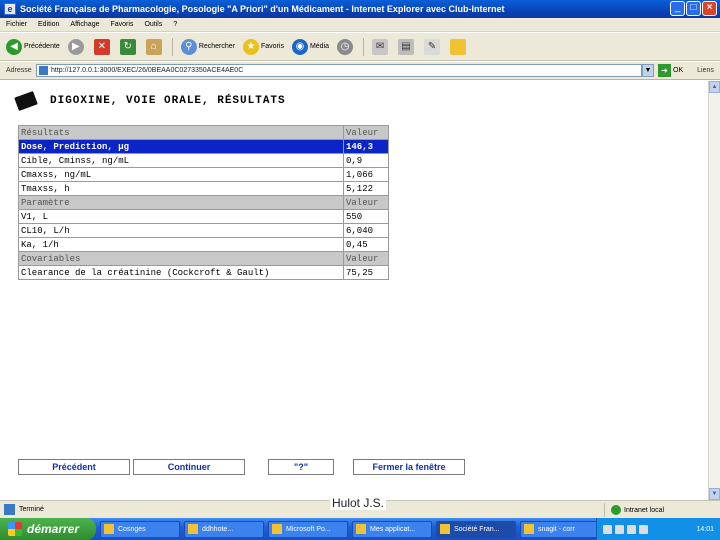 Image resolution: width=720 pixels, height=540 pixels. What do you see at coordinates (14, 46) in the screenshot?
I see `back-arrow-icon: ◀` at bounding box center [14, 46].